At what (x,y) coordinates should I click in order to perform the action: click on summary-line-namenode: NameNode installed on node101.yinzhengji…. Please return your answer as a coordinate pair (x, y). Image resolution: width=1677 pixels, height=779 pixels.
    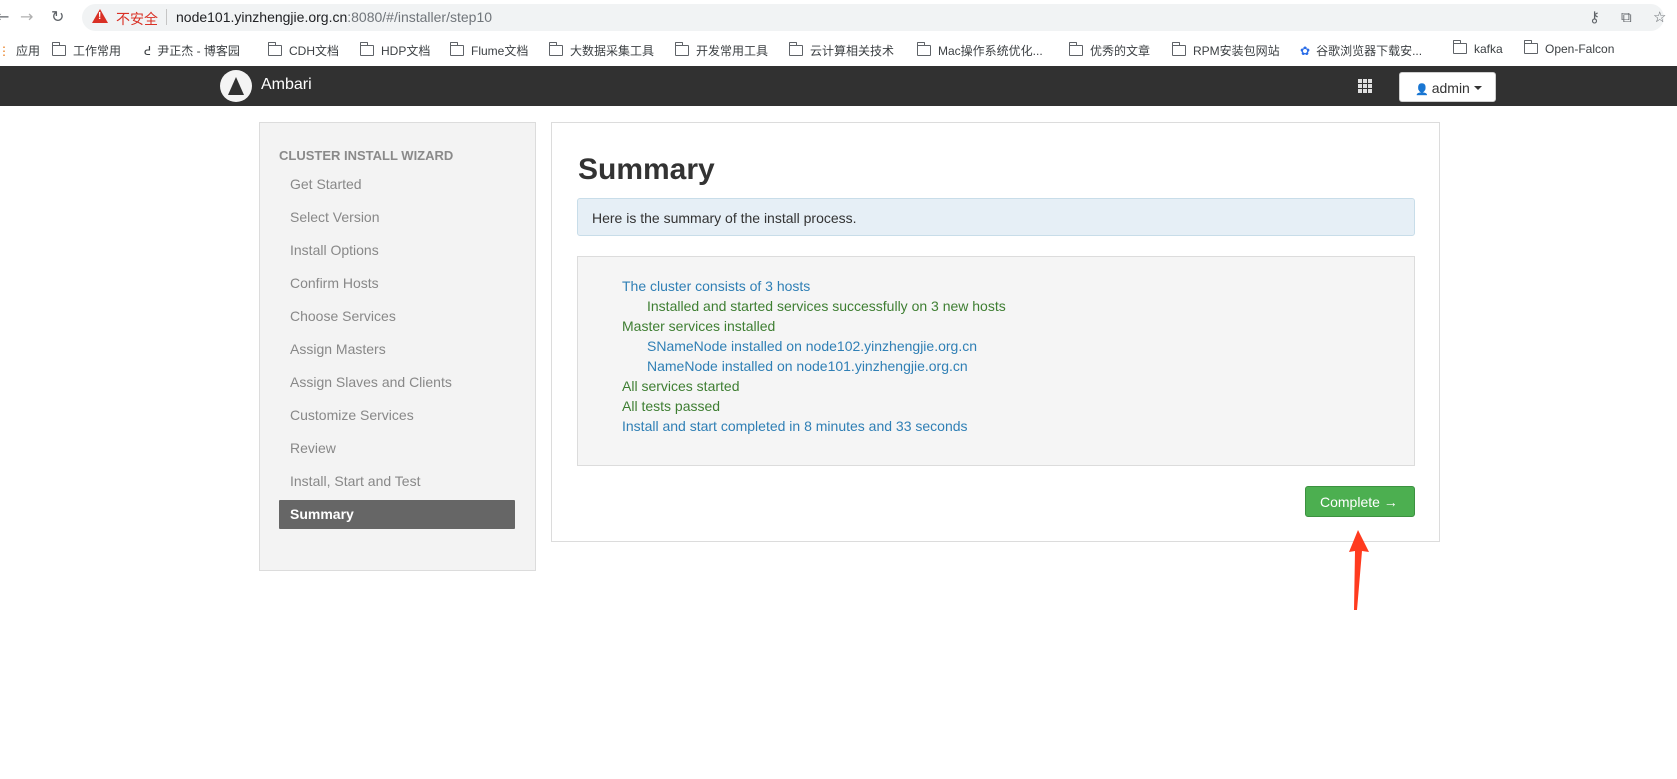
    Looking at the image, I should click on (807, 366).